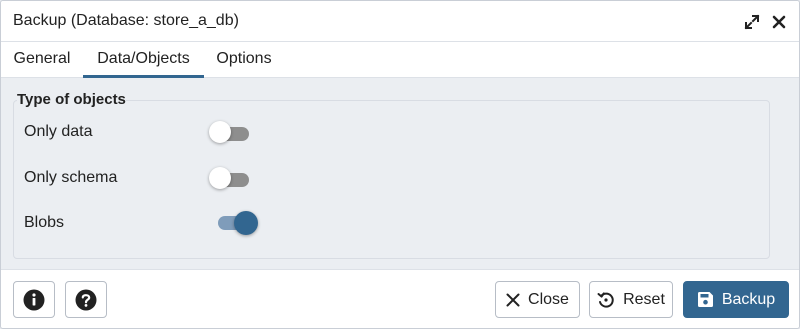  Describe the element at coordinates (644, 299) in the screenshot. I see `reset-button-label: Reset` at that location.